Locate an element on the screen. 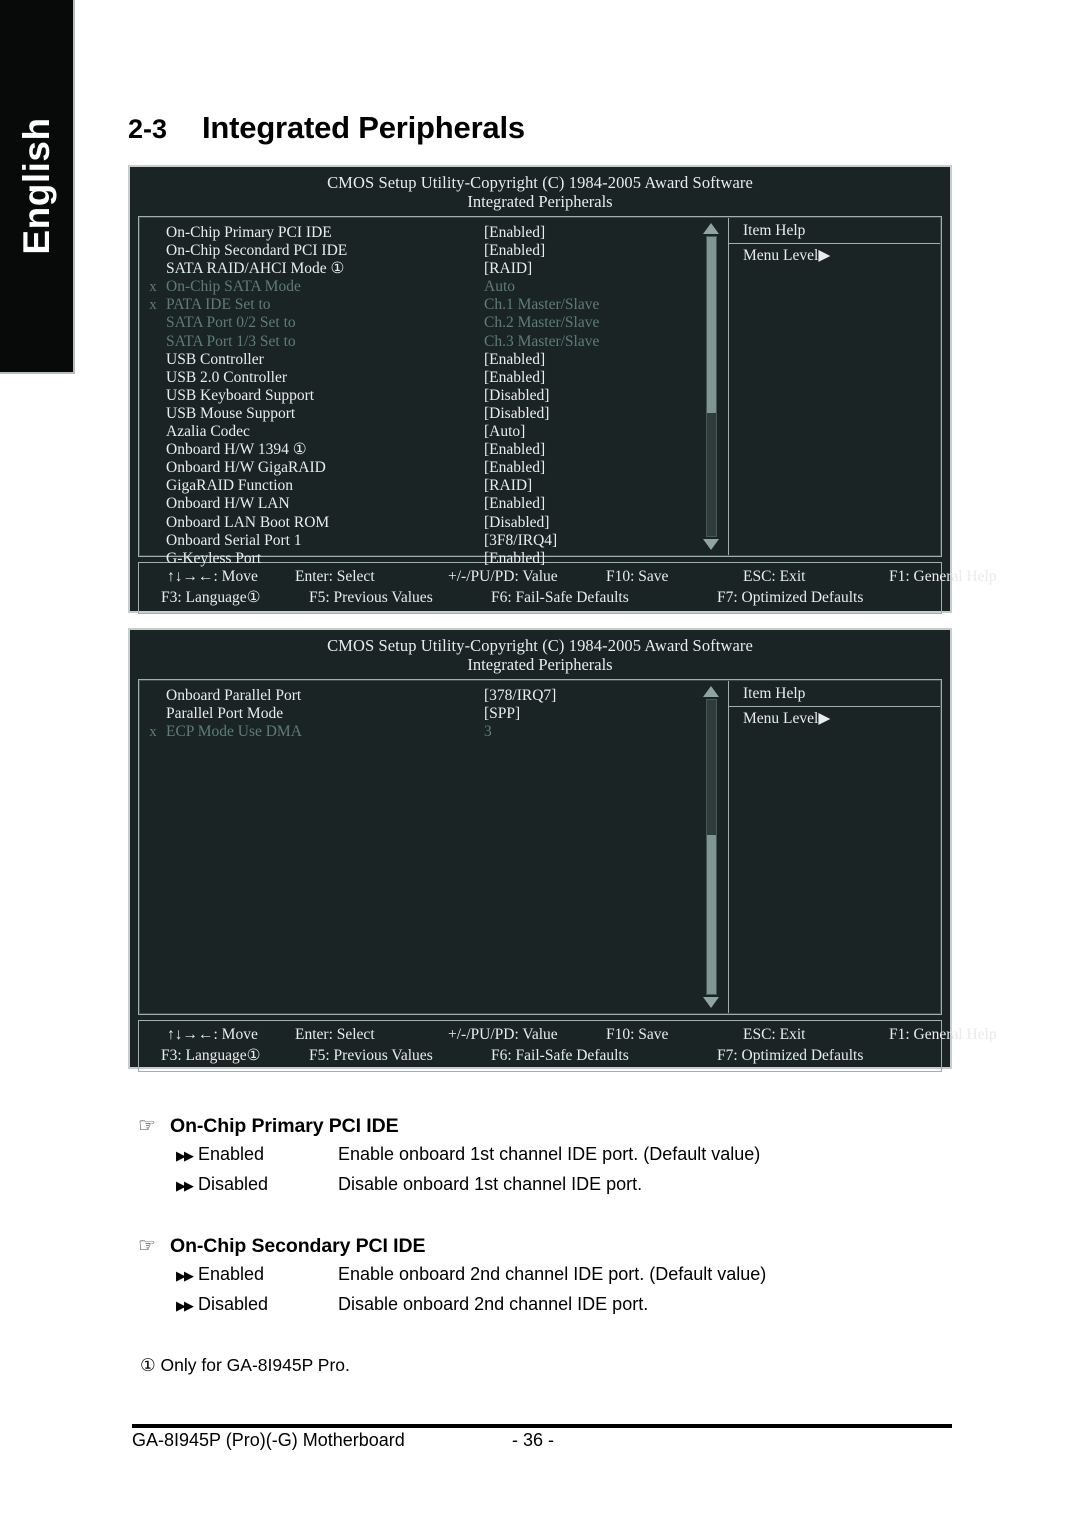 Image resolution: width=1080 pixels, height=1532 pixels. setting-value: Auto is located at coordinates (591, 287).